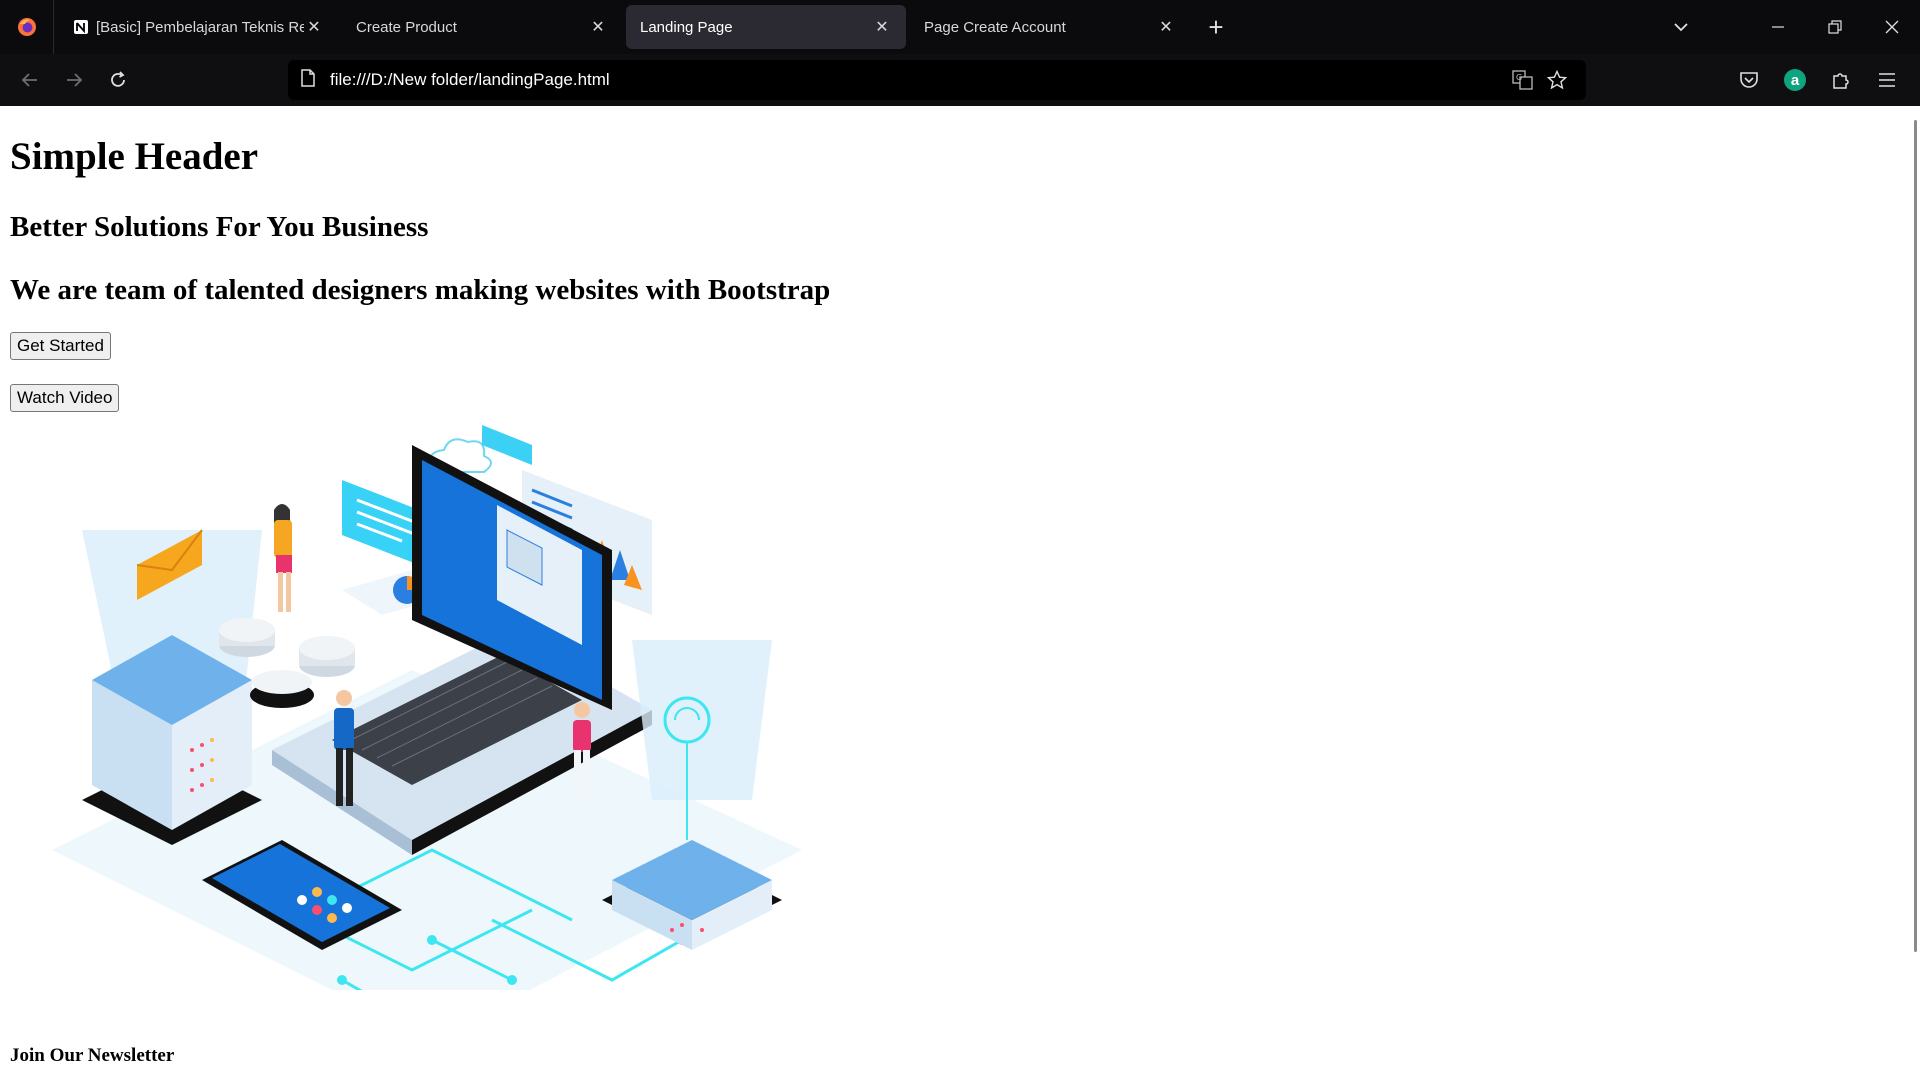 Image resolution: width=1920 pixels, height=1080 pixels. Describe the element at coordinates (1777, 27) in the screenshot. I see `minimize-window-icon` at that location.